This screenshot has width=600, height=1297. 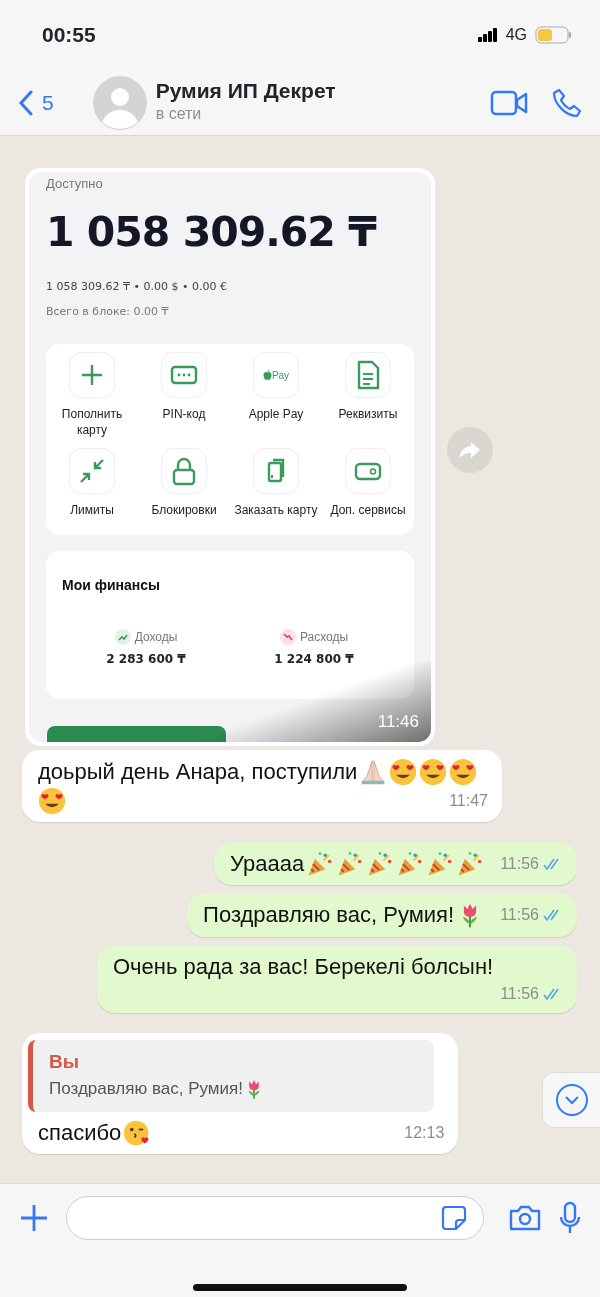 I want to click on camera-icon, so click(x=525, y=1218).